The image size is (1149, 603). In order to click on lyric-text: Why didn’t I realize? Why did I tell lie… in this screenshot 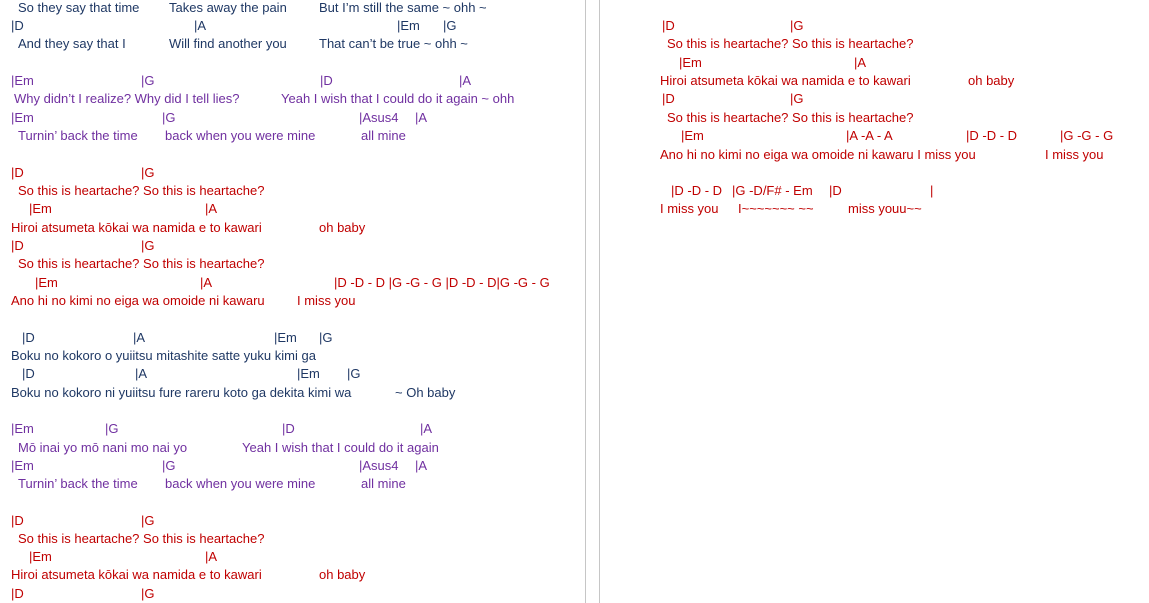, I will do `click(127, 98)`.